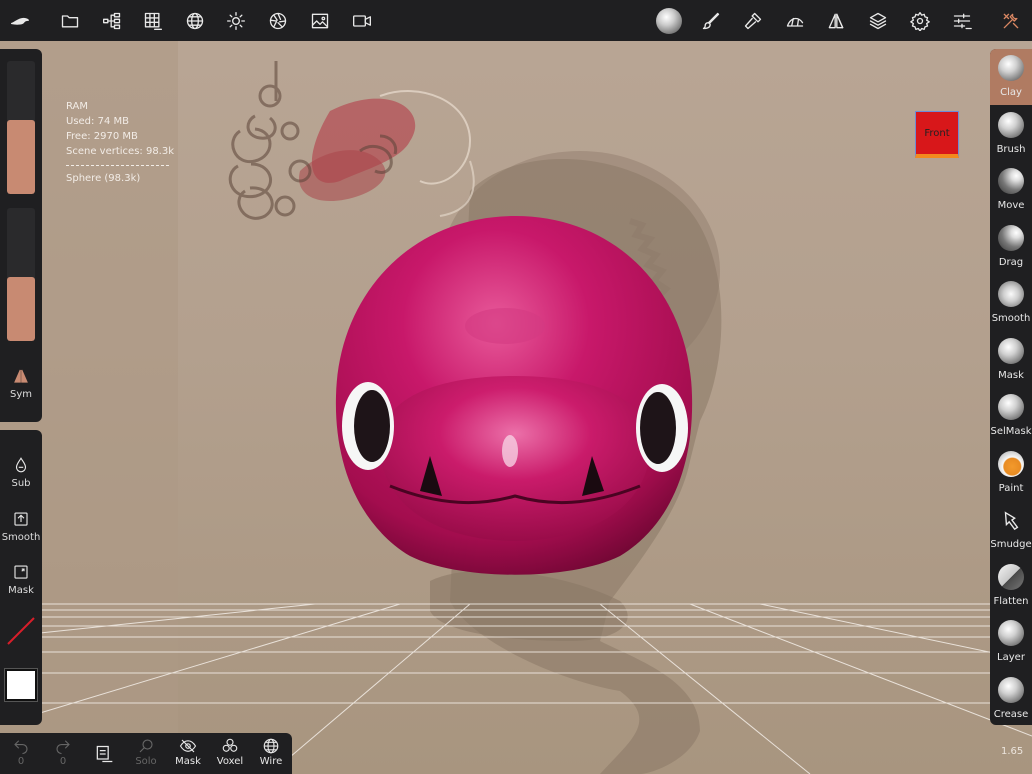 This screenshot has width=1032, height=774. Describe the element at coordinates (20, 21) in the screenshot. I see `app-logo-icon` at that location.